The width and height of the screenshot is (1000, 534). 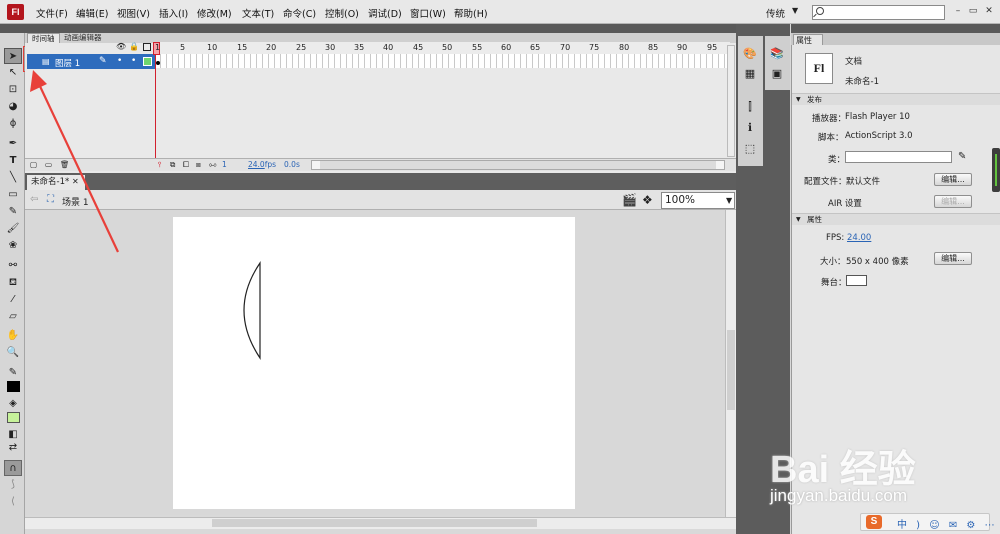 What do you see at coordinates (121, 46) in the screenshot?
I see `eye-icon: 👁` at bounding box center [121, 46].